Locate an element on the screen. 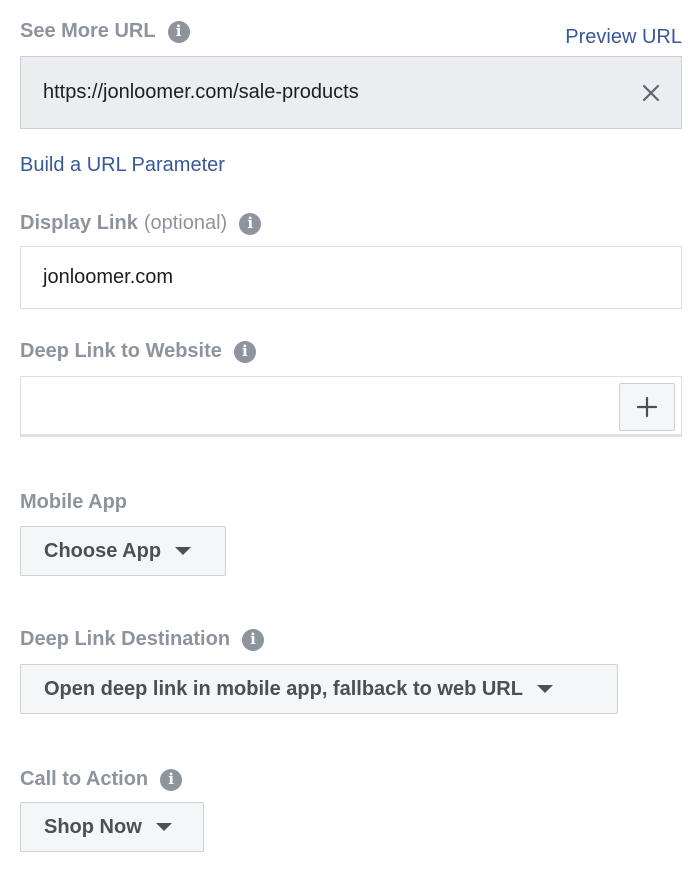  plus-icon is located at coordinates (647, 407).